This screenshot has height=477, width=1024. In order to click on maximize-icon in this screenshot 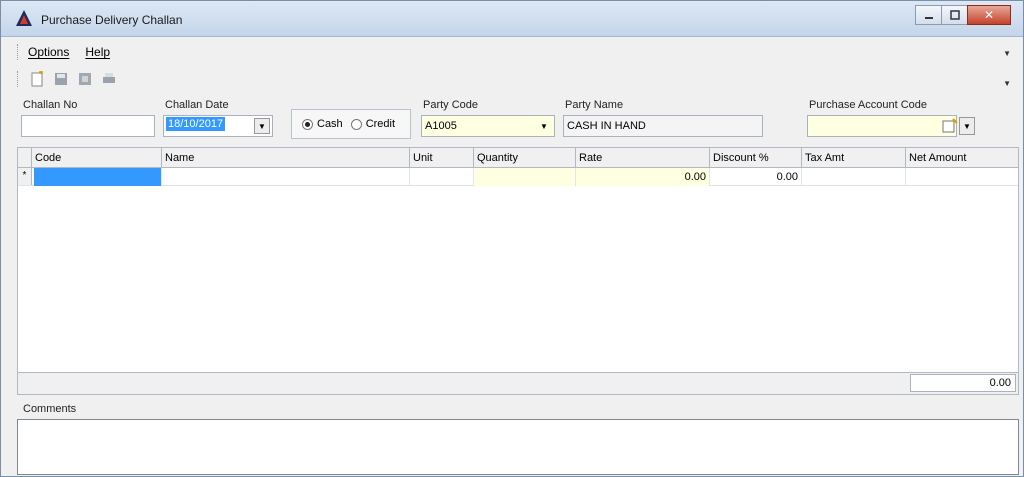, I will do `click(954, 15)`.